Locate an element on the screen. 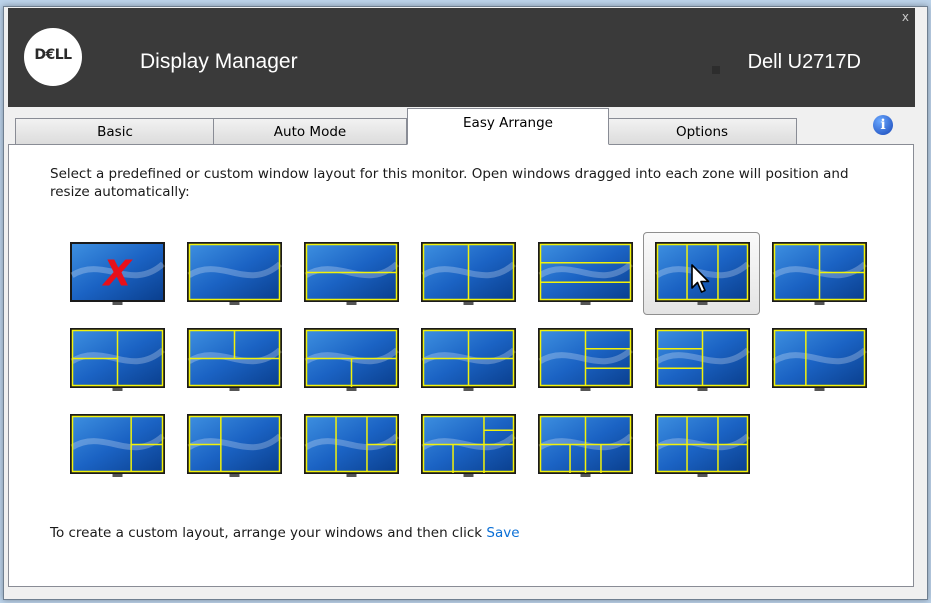 This screenshot has width=931, height=603. monitor-indicator is located at coordinates (716, 70).